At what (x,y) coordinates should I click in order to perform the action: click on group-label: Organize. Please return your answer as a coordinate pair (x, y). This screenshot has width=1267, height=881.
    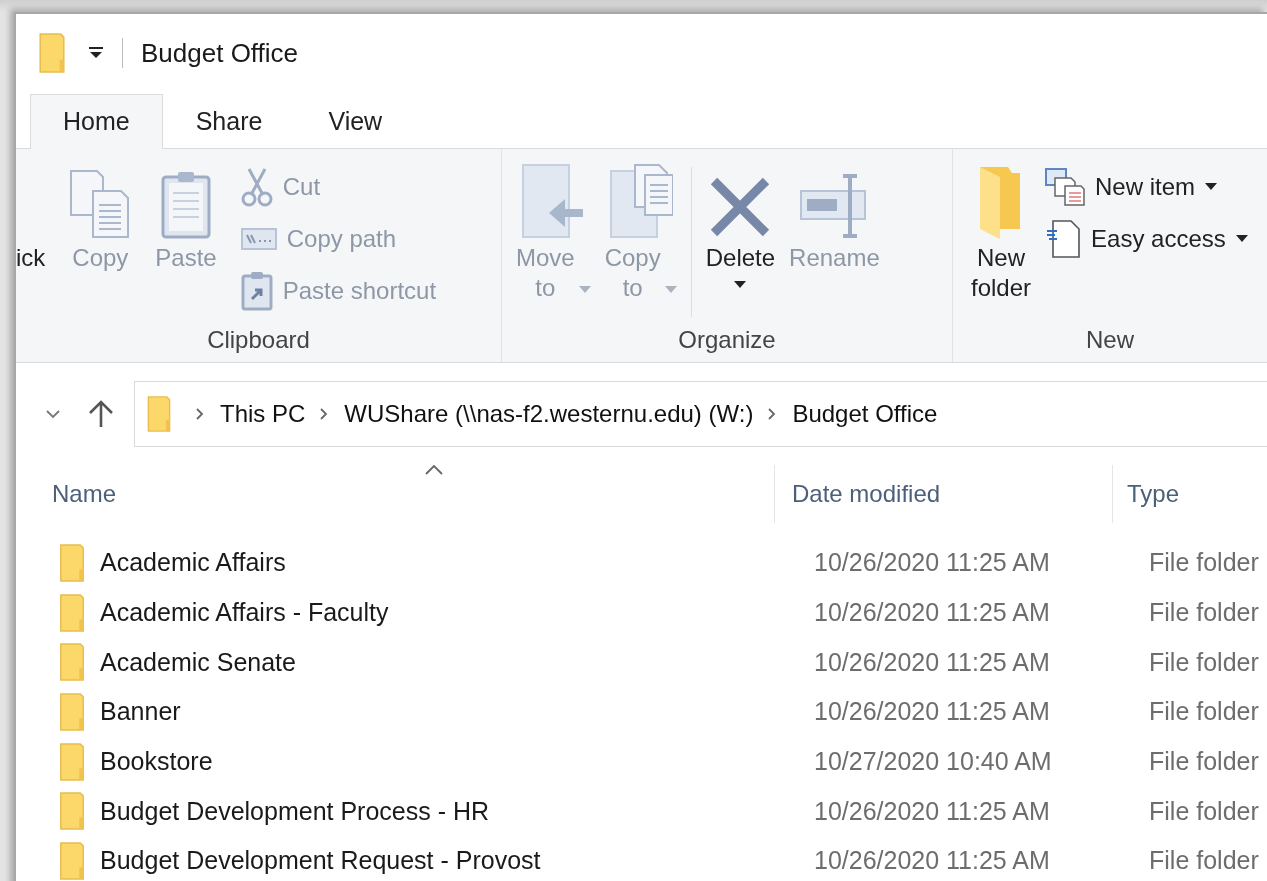
    Looking at the image, I should click on (727, 340).